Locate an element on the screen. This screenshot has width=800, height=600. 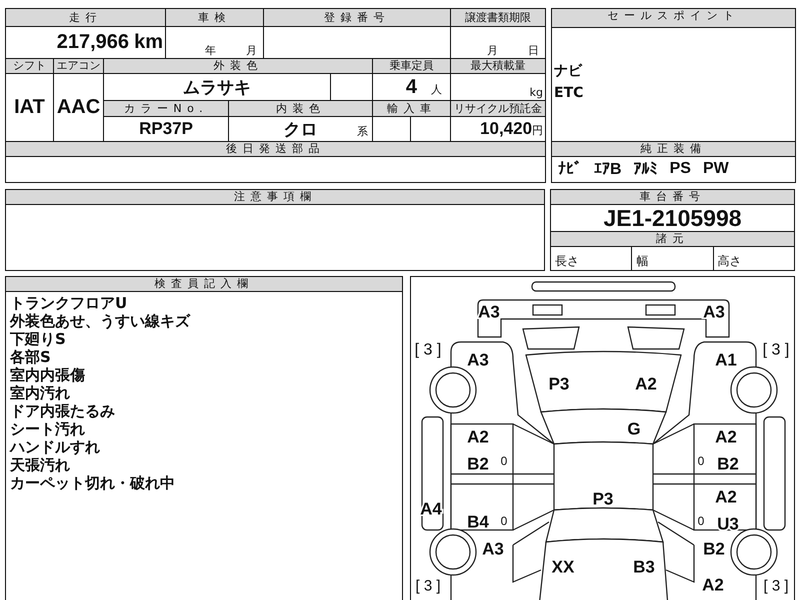
inspector-note: 室内汚れ is located at coordinates (40, 393).